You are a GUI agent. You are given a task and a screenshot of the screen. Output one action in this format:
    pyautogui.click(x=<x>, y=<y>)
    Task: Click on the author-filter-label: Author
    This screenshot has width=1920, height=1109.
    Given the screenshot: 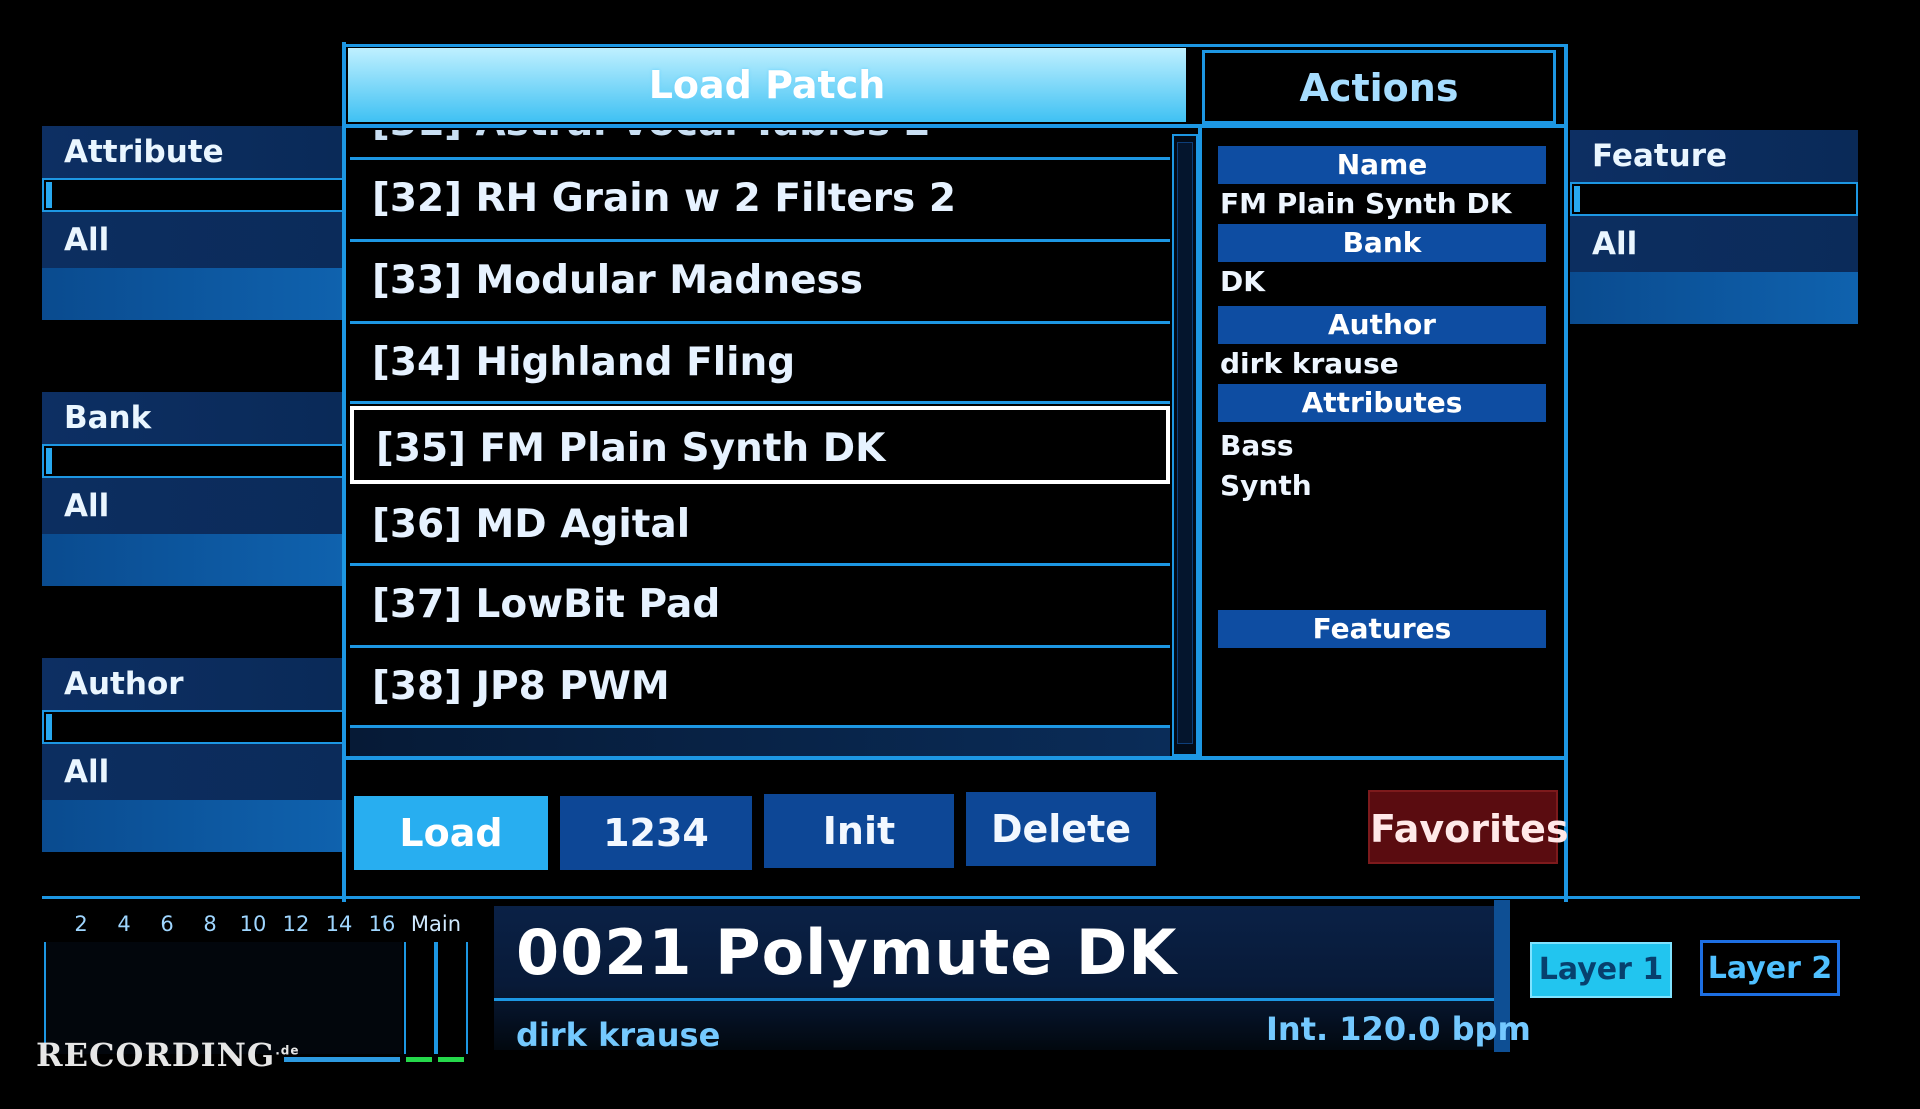 What is the action you would take?
    pyautogui.click(x=193, y=684)
    